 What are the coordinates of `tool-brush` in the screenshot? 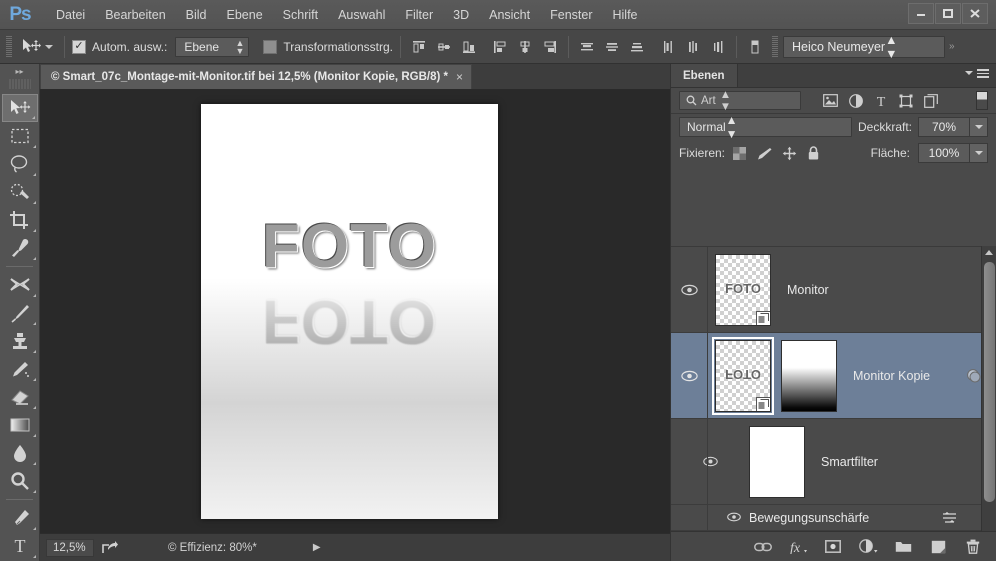 It's located at (20, 313).